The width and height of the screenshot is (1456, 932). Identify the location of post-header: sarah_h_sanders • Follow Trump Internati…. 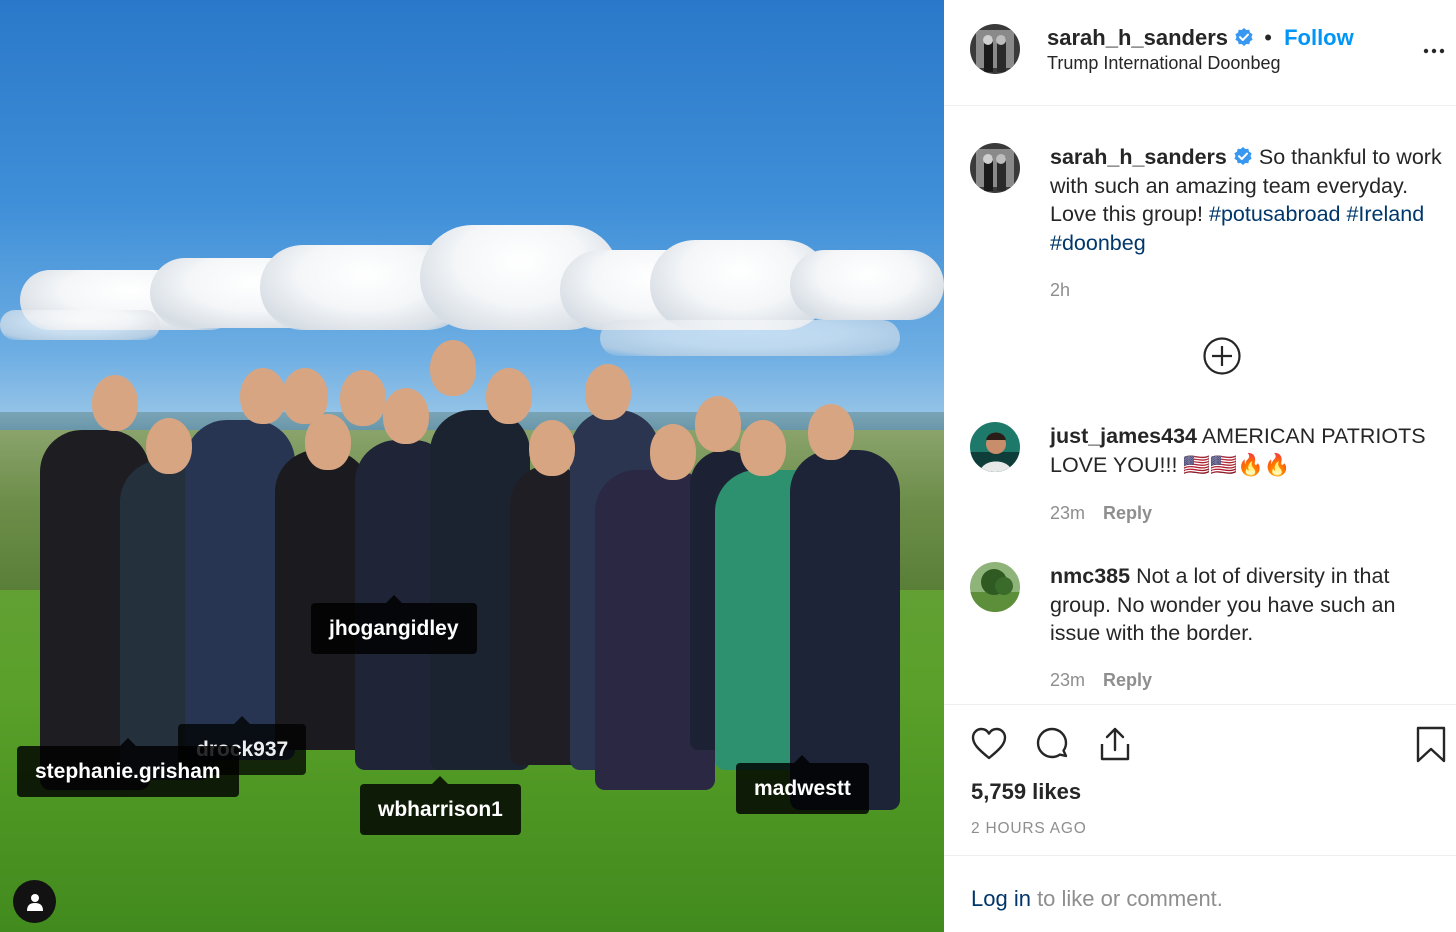
(1200, 53).